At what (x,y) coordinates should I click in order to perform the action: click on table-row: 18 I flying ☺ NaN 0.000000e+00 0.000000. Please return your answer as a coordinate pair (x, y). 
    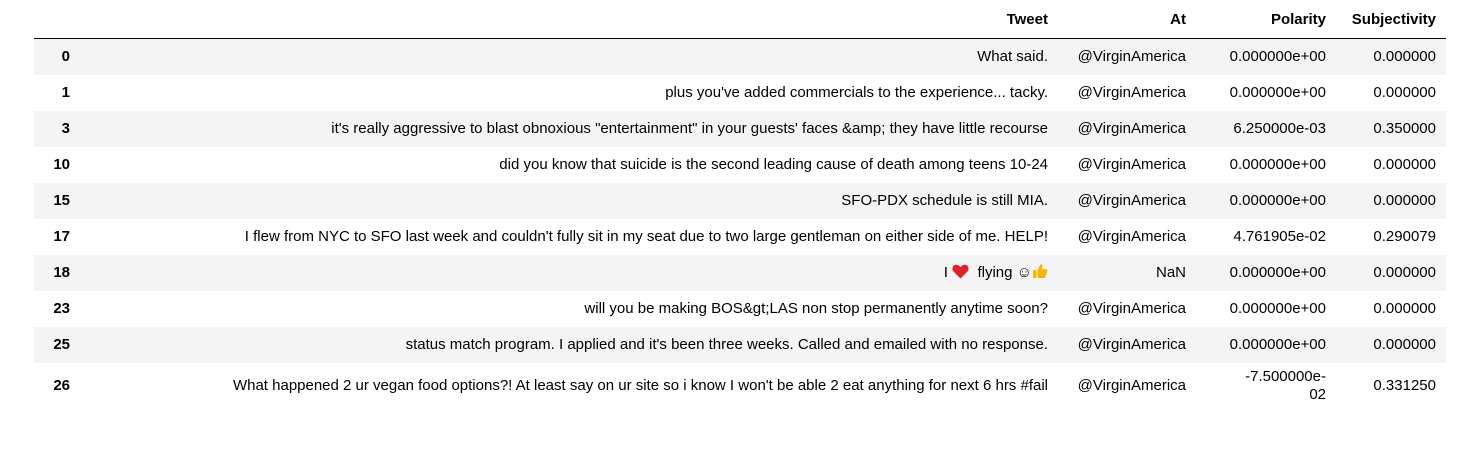
    Looking at the image, I should click on (740, 272).